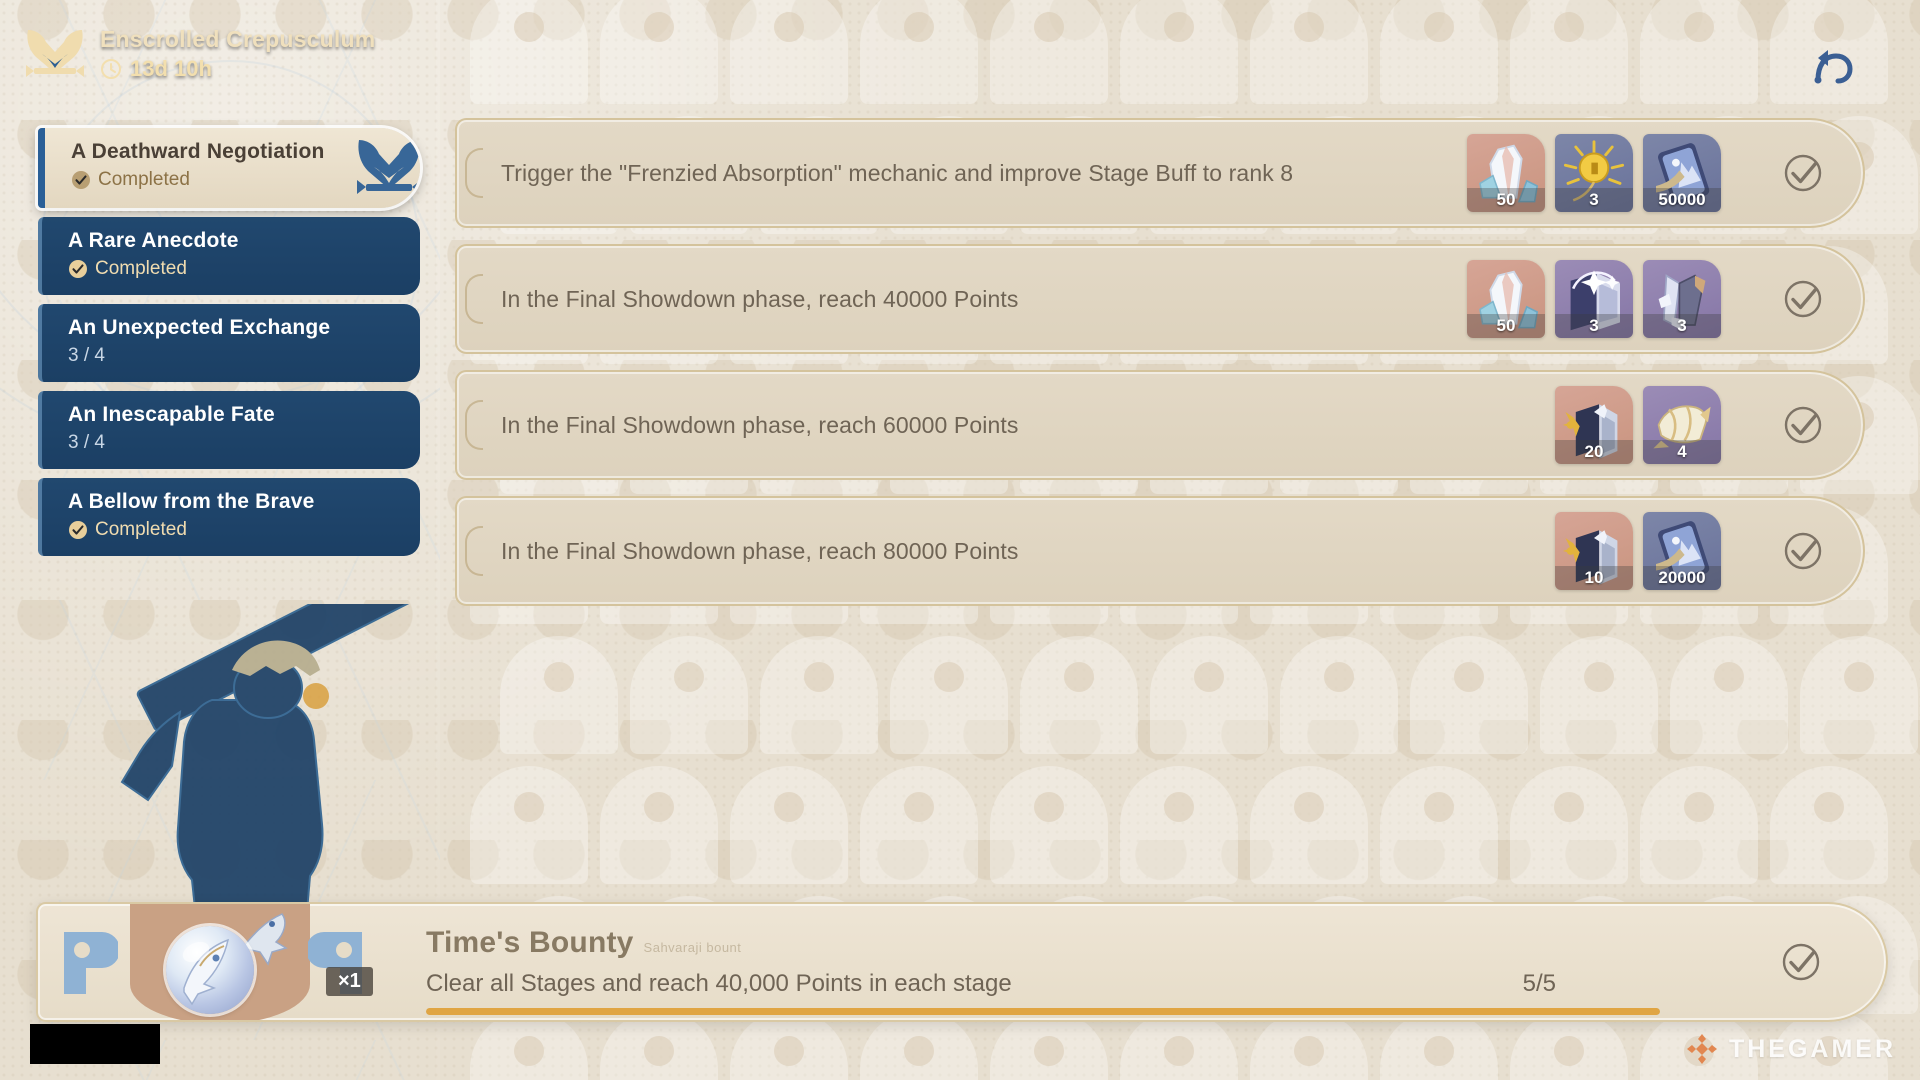 This screenshot has width=1920, height=1080. Describe the element at coordinates (111, 69) in the screenshot. I see `clock-icon` at that location.